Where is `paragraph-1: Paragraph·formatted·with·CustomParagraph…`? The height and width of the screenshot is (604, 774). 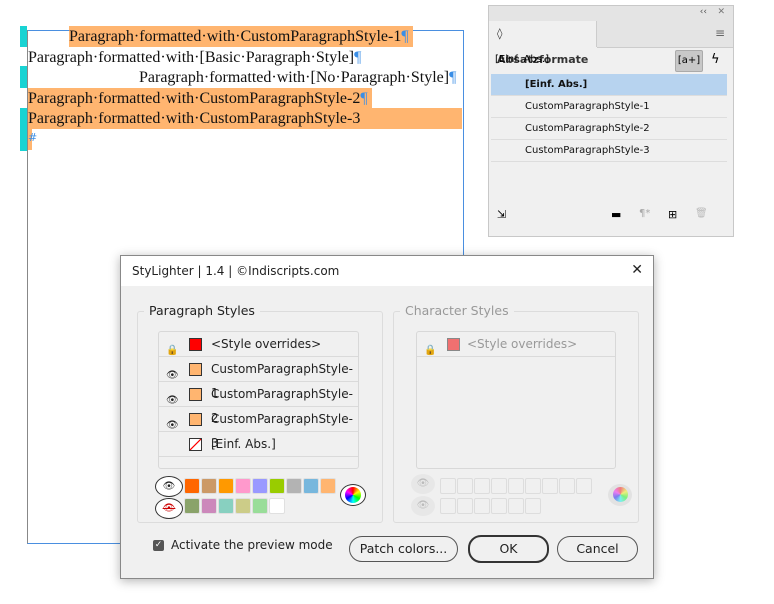
paragraph-1: Paragraph·formatted·with·CustomParagraph… is located at coordinates (241, 36).